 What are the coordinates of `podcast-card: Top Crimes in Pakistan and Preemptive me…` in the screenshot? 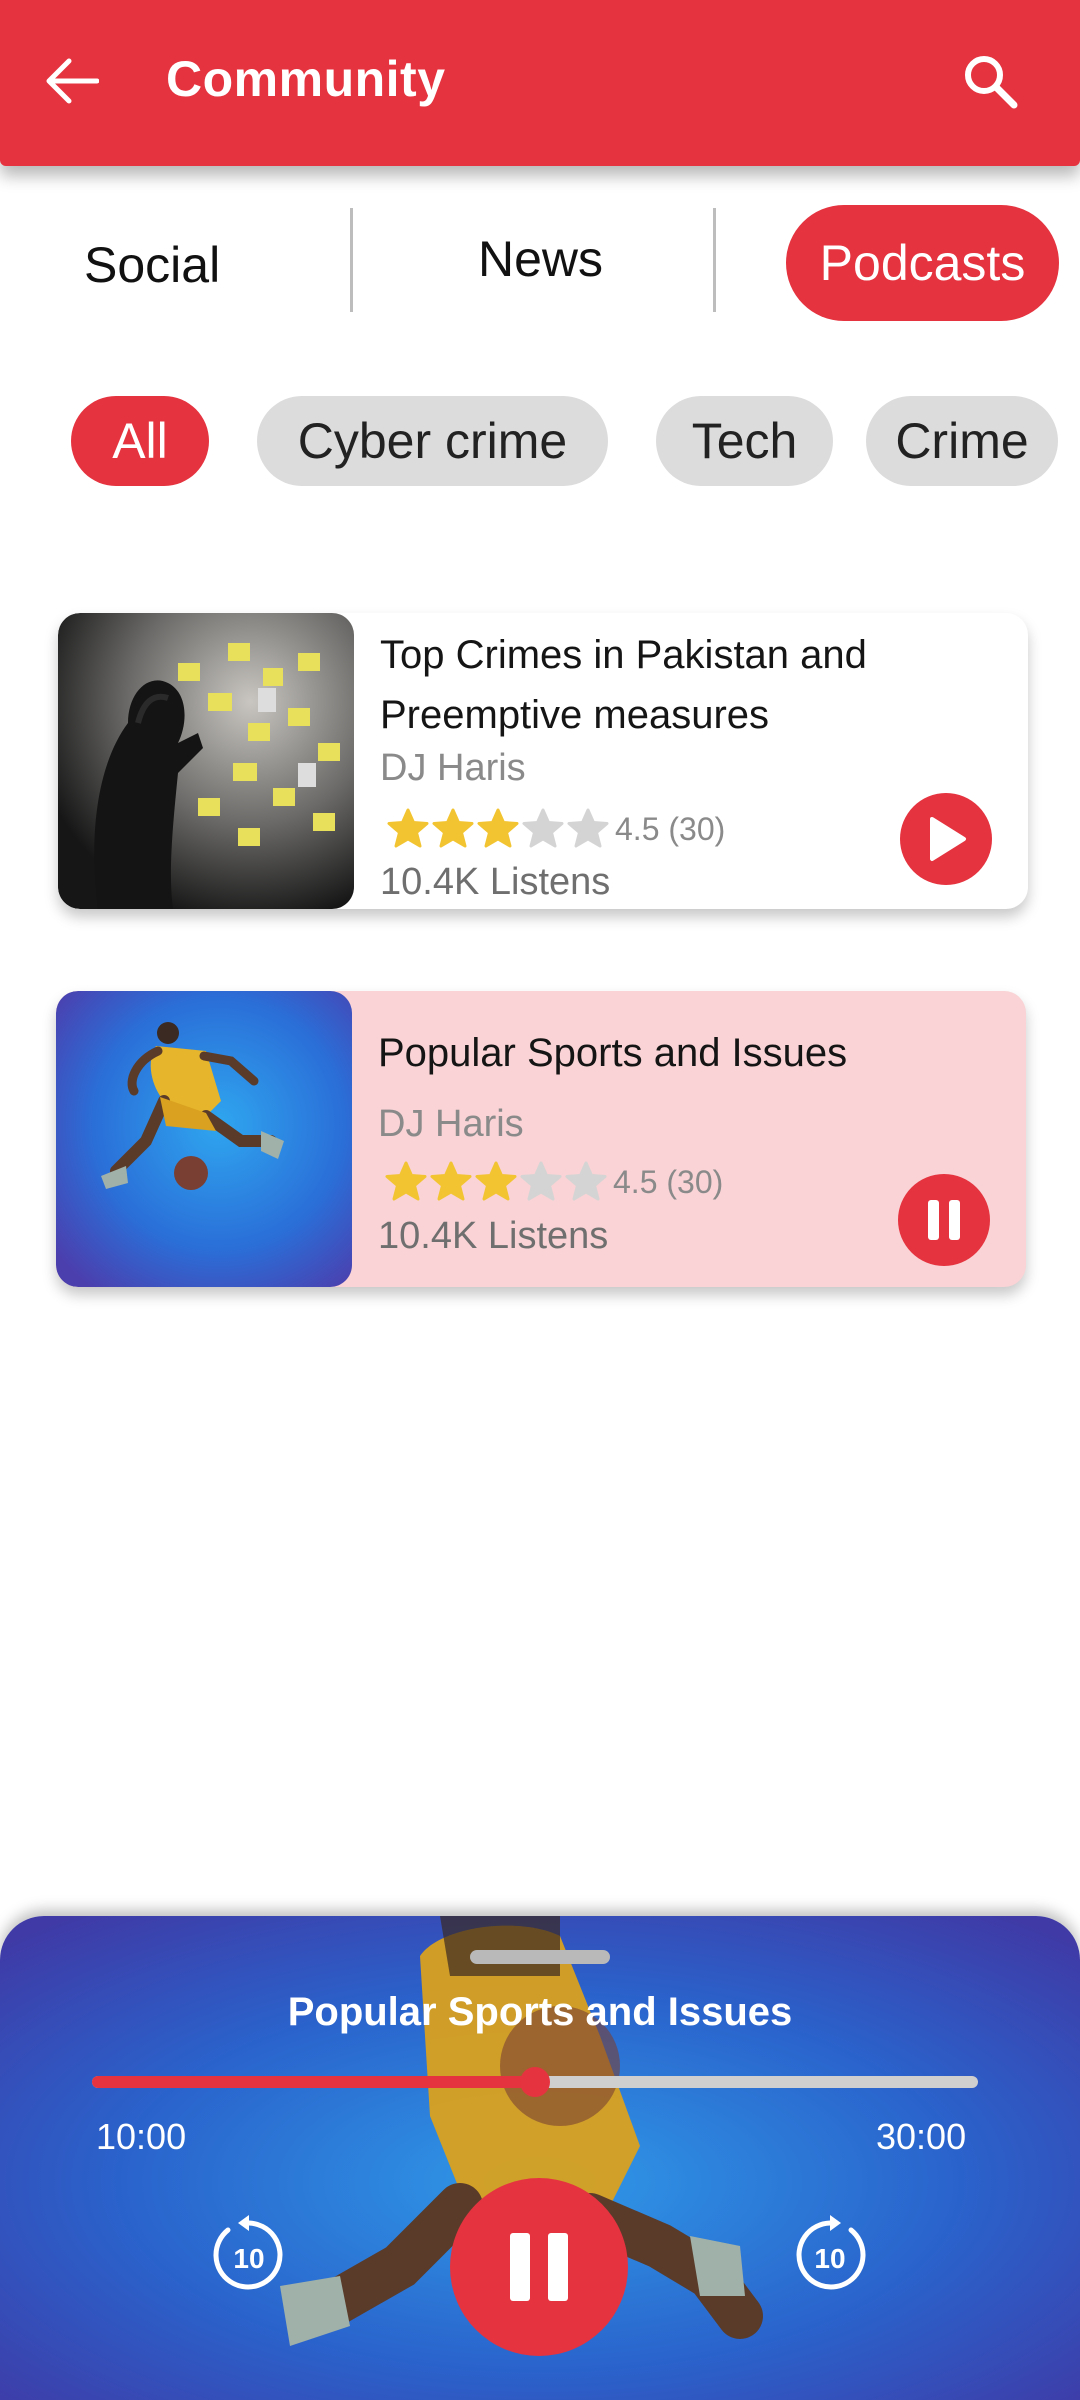 It's located at (543, 761).